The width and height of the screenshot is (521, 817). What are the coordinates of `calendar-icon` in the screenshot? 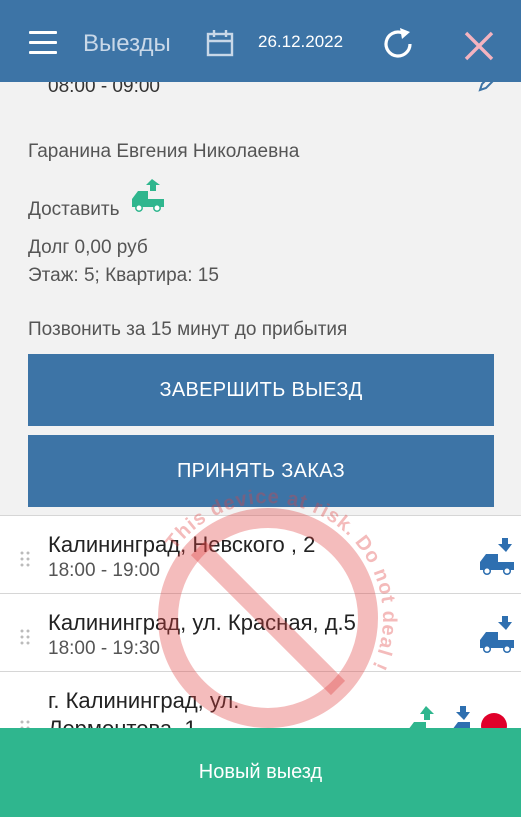 It's located at (220, 43).